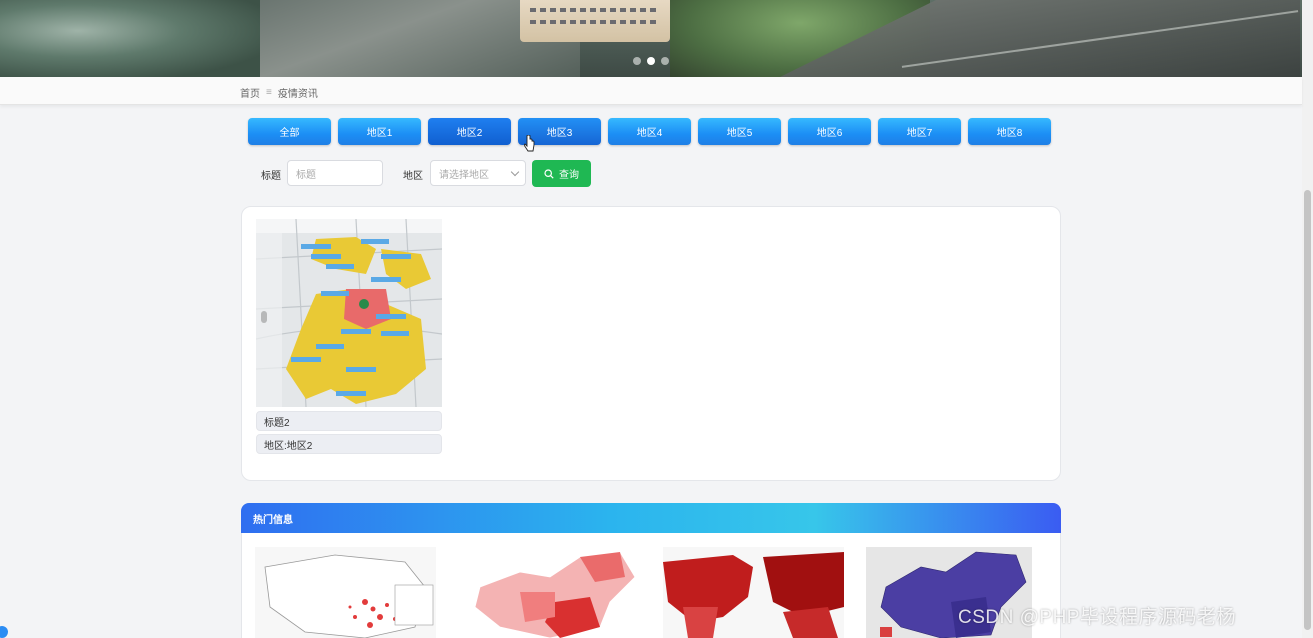 The height and width of the screenshot is (638, 1313). What do you see at coordinates (271, 176) in the screenshot?
I see `title-field-label: 标题` at bounding box center [271, 176].